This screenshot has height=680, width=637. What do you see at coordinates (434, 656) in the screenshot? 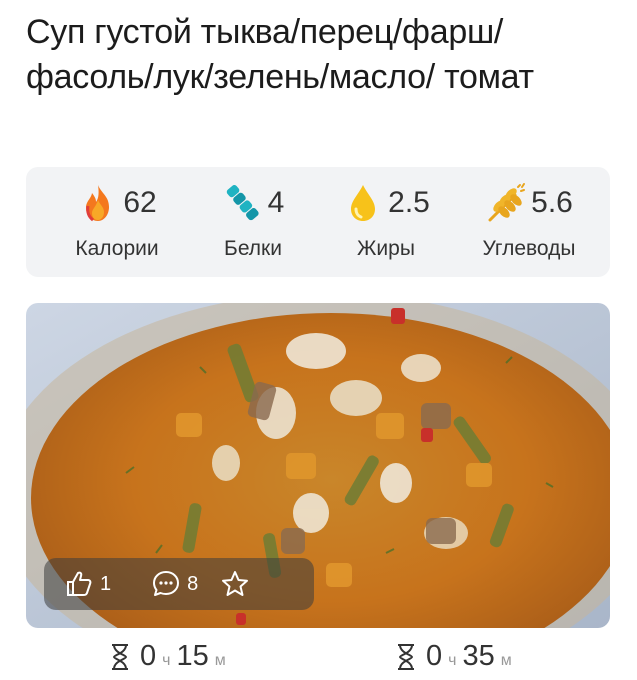
I see `total-hours: 0` at bounding box center [434, 656].